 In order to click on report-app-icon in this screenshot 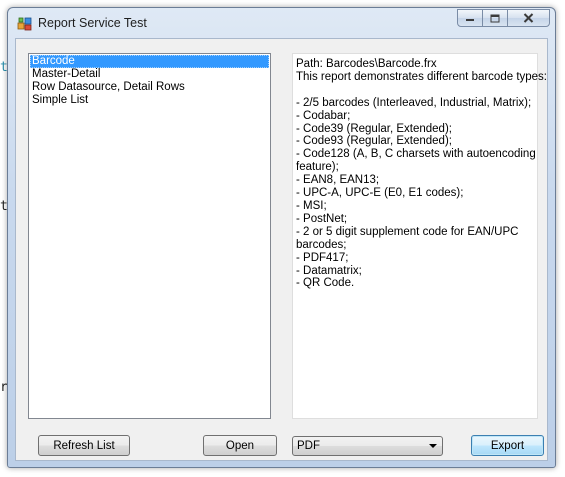, I will do `click(25, 24)`.